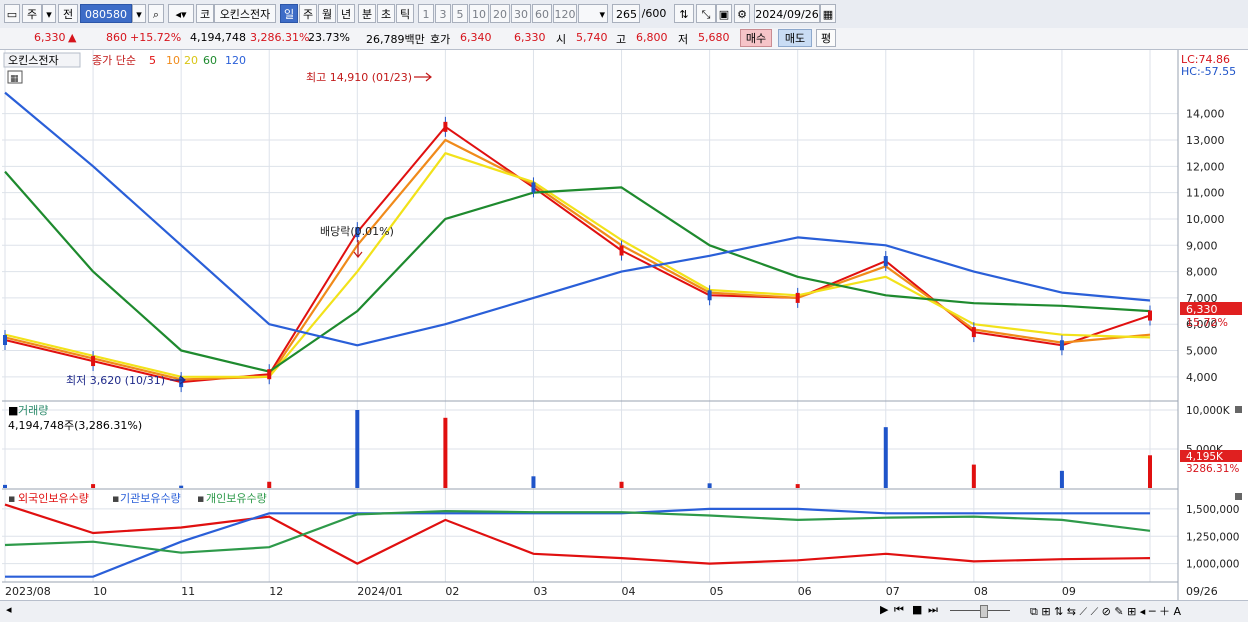  What do you see at coordinates (542, 13) in the screenshot?
I see `count-60-button: 60` at bounding box center [542, 13].